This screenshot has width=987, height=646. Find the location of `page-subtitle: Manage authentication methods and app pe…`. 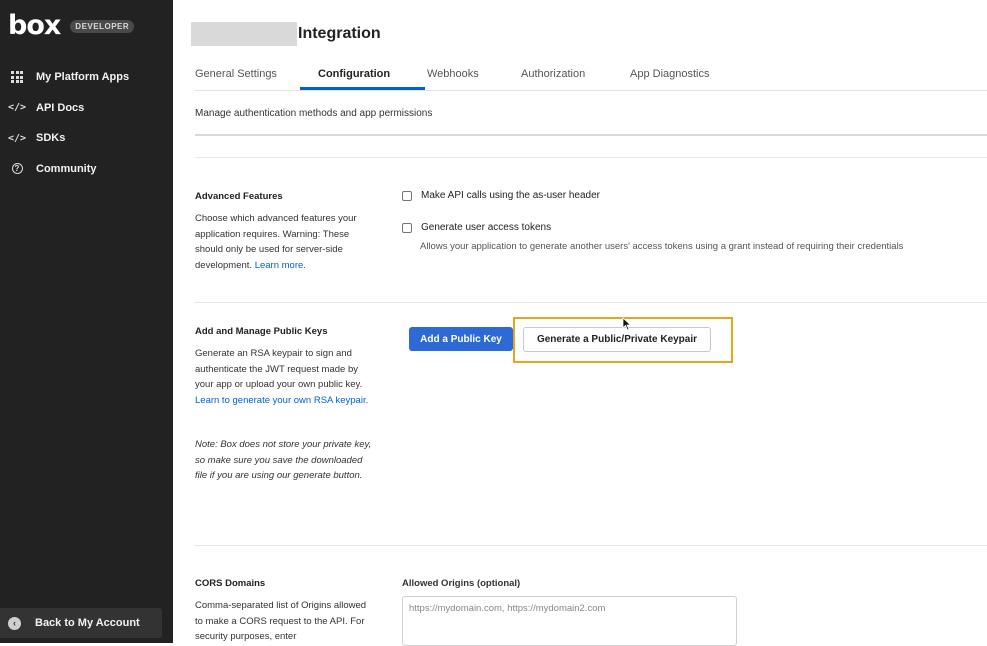

page-subtitle: Manage authentication methods and app pe… is located at coordinates (314, 113).